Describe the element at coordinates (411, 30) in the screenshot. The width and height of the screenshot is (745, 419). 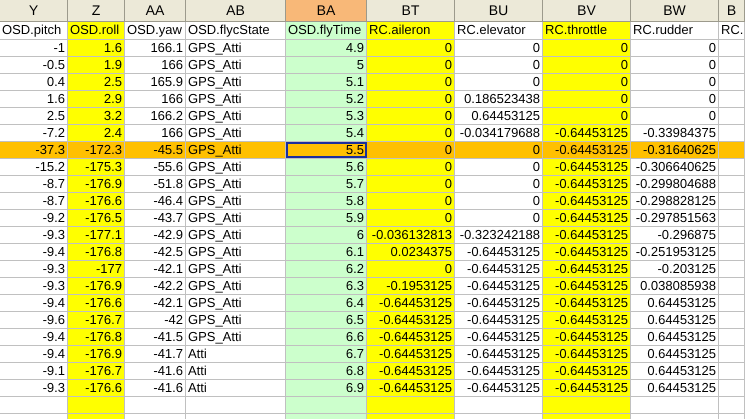
I see `table-cell: RC.aileron` at that location.